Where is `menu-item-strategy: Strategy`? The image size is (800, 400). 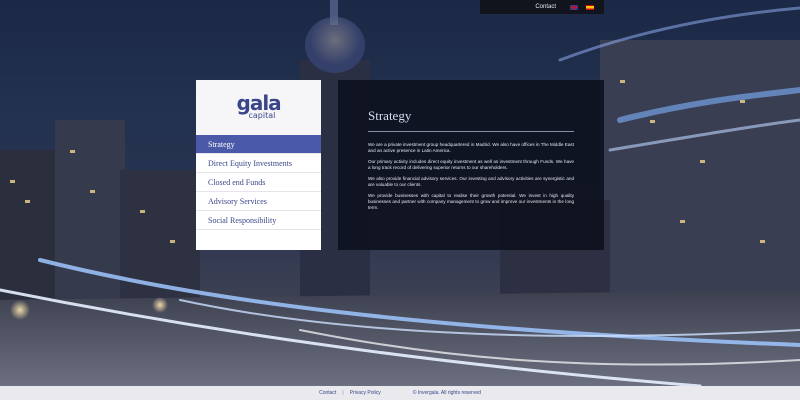
menu-item-strategy: Strategy is located at coordinates (258, 144).